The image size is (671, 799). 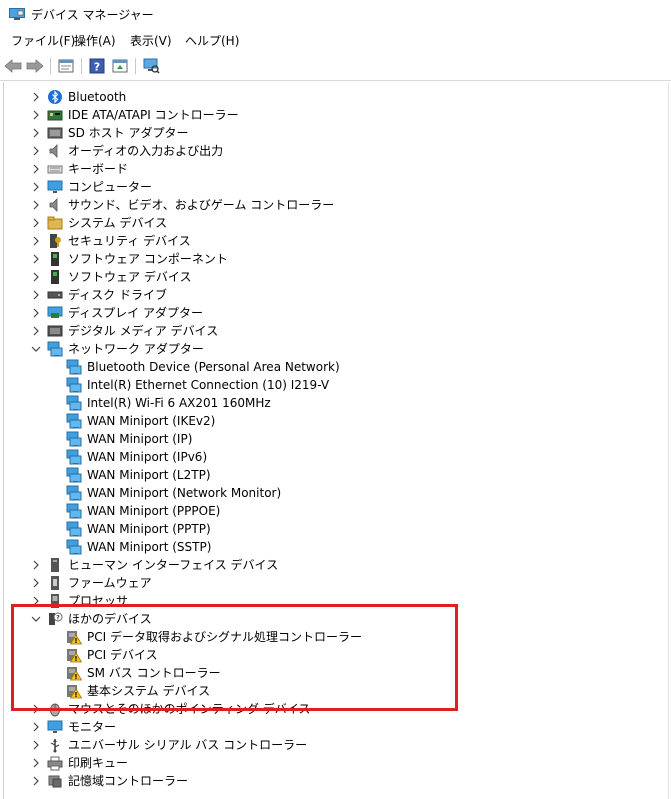 I want to click on tree-device-pci: ! PCI デバイス, so click(x=330, y=655).